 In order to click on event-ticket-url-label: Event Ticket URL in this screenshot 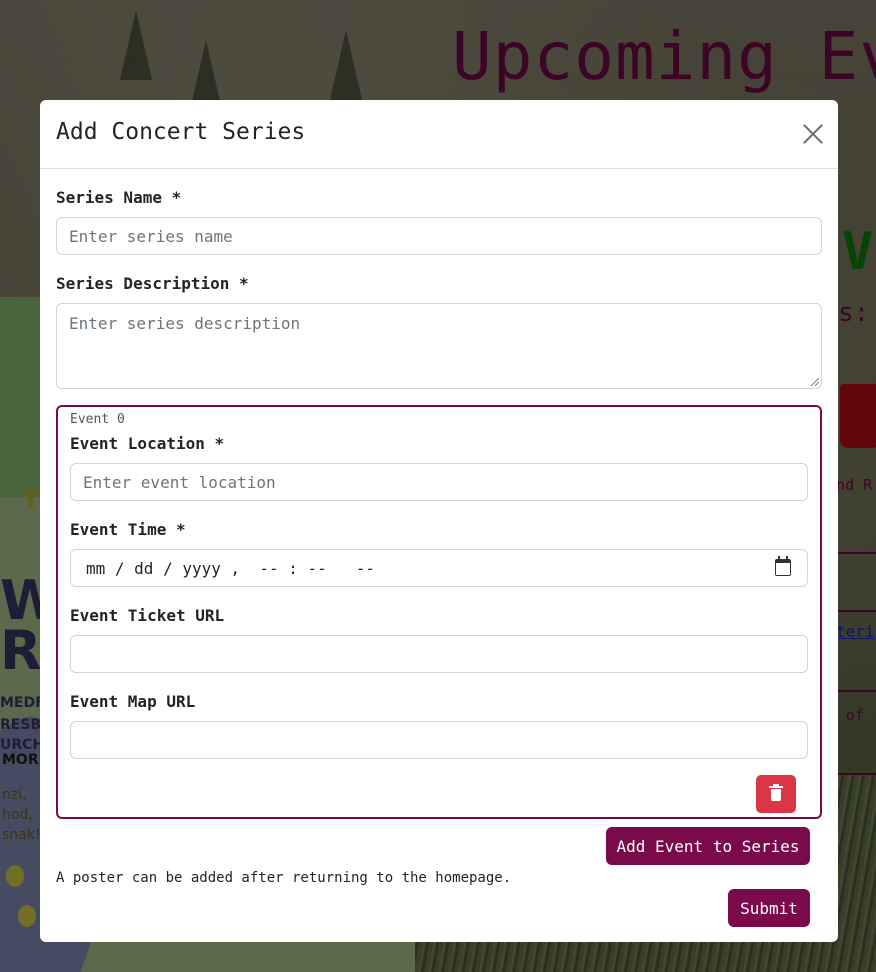, I will do `click(147, 615)`.